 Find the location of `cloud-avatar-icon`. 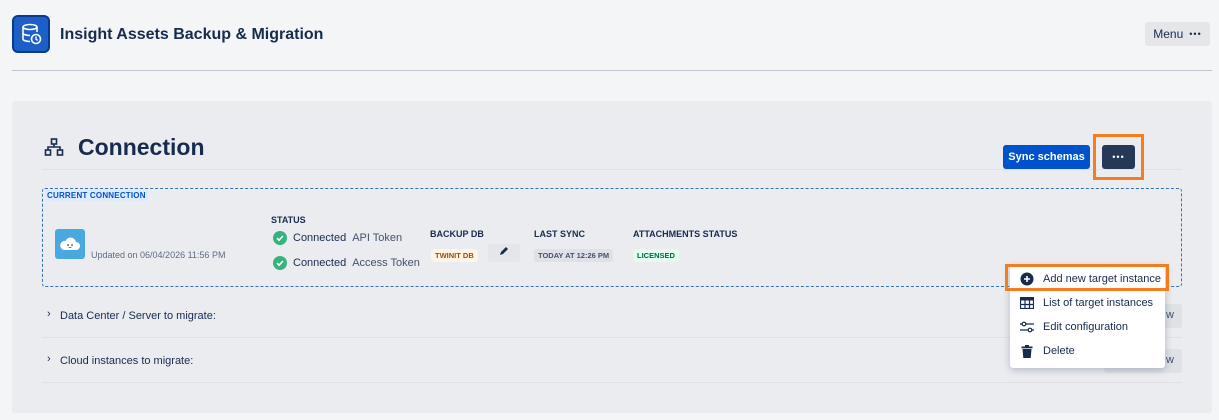

cloud-avatar-icon is located at coordinates (70, 244).